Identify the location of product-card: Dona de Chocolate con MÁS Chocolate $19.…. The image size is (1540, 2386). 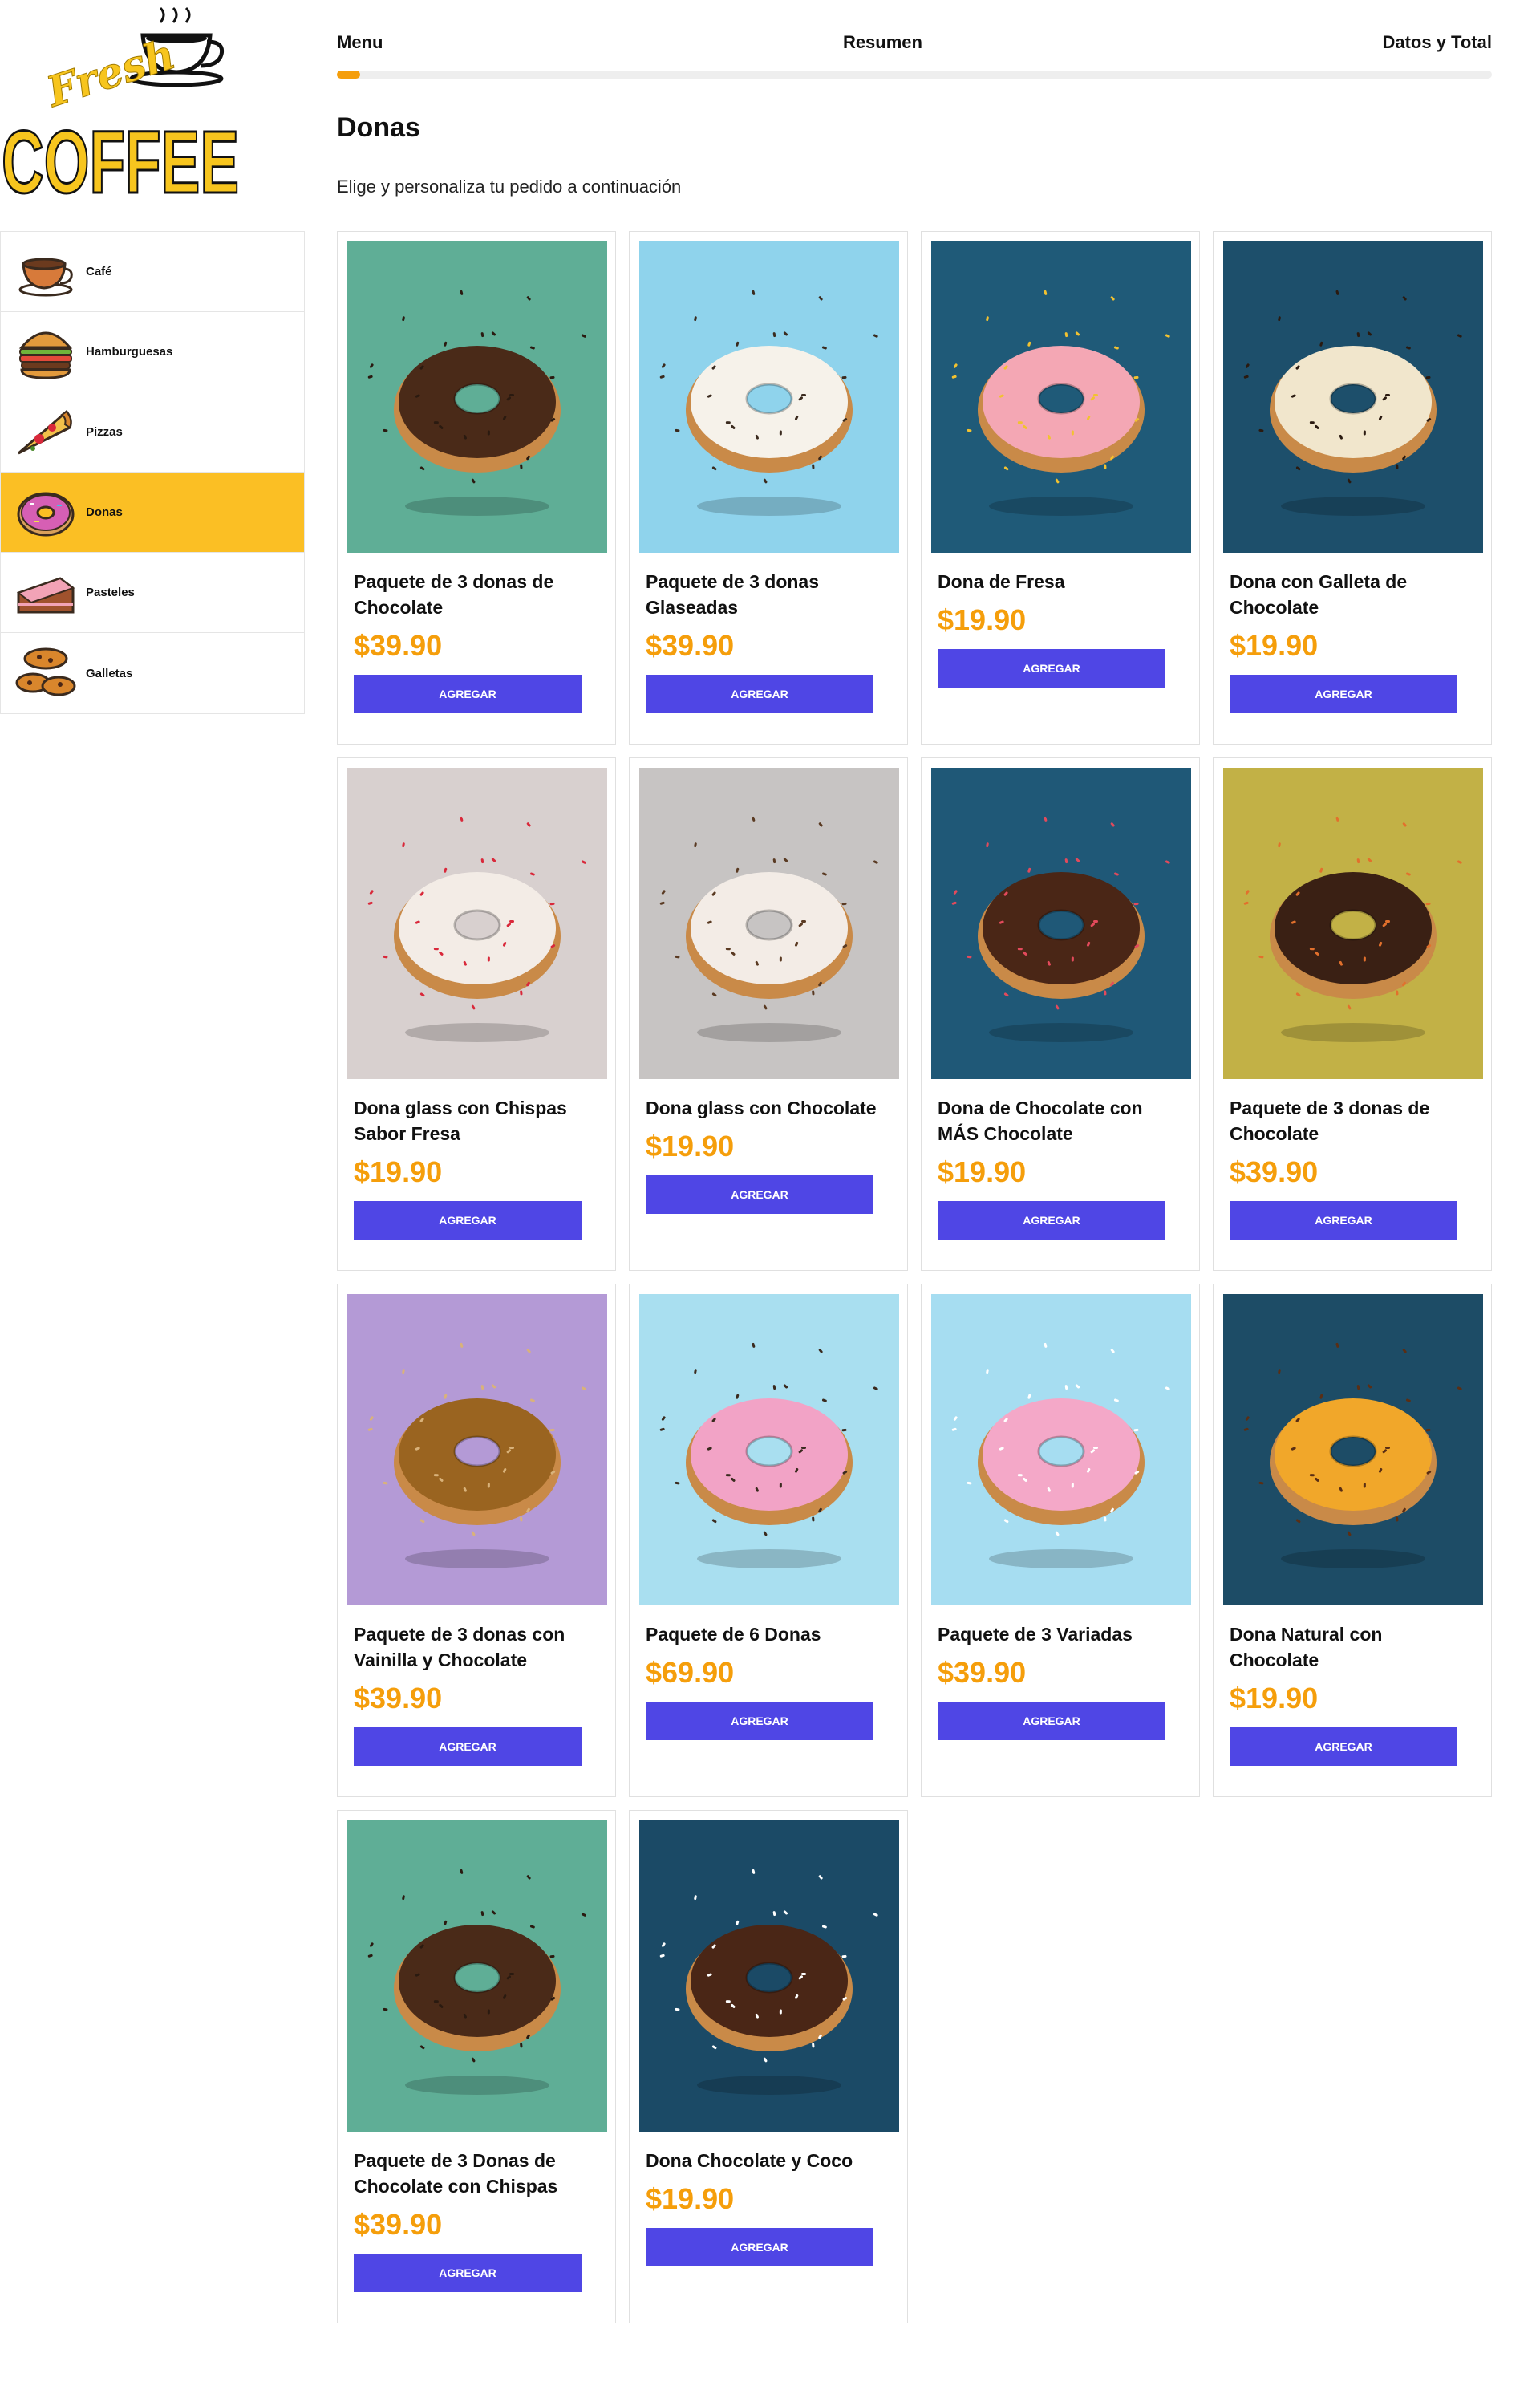
(1060, 1014).